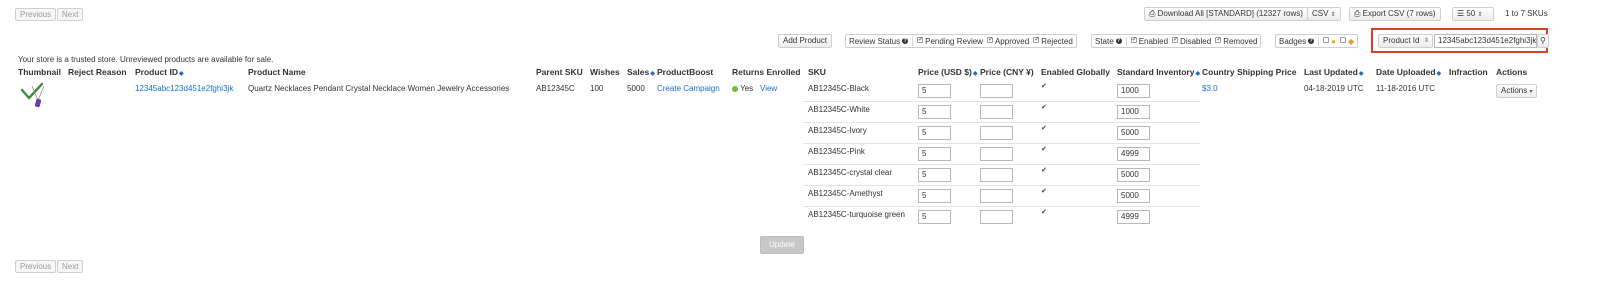  What do you see at coordinates (1007, 41) in the screenshot?
I see `filter-approved: ✓ Approved` at bounding box center [1007, 41].